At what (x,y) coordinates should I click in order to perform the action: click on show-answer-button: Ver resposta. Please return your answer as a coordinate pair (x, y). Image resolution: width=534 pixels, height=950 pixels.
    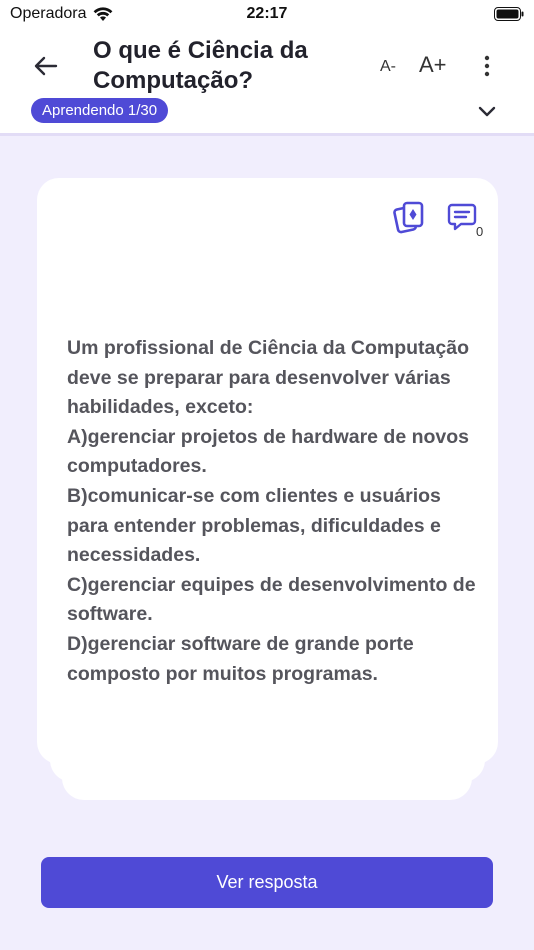
    Looking at the image, I should click on (267, 882).